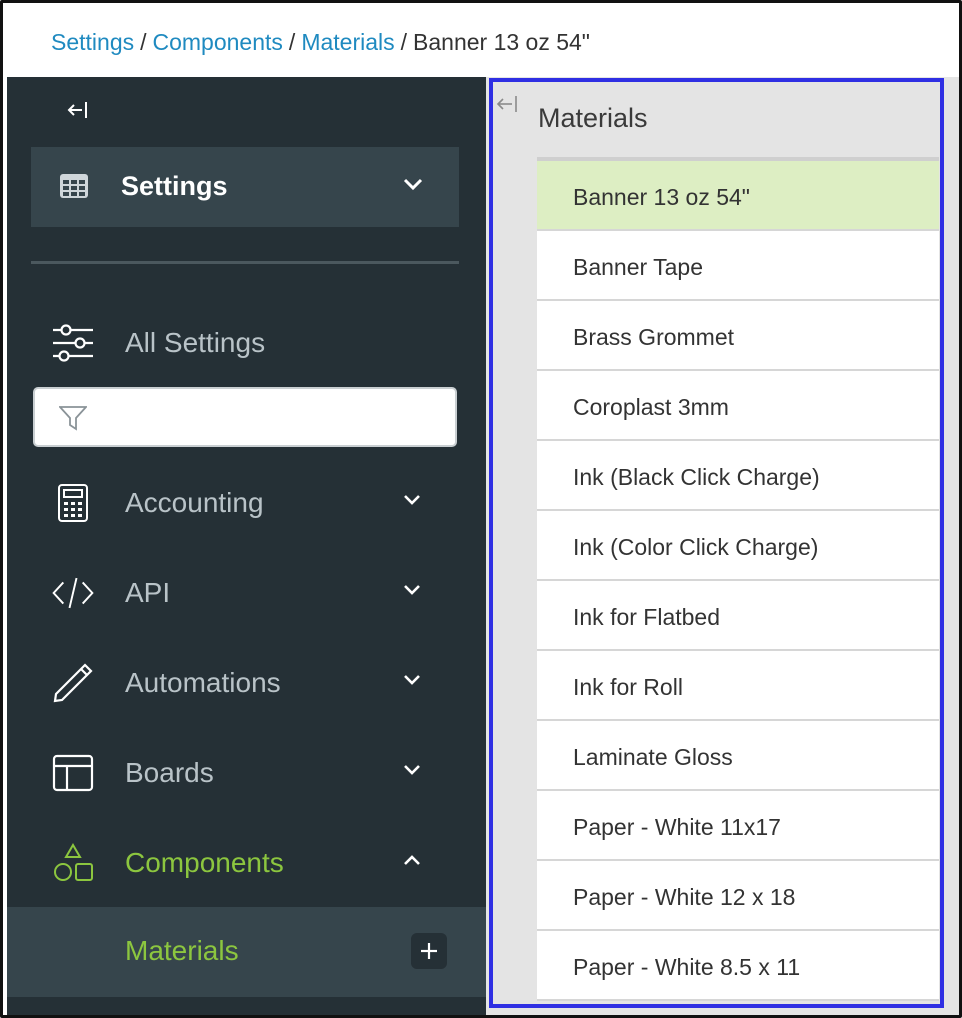 This screenshot has height=1018, width=962. Describe the element at coordinates (654, 337) in the screenshot. I see `list-item-label: Brass Grommet` at that location.